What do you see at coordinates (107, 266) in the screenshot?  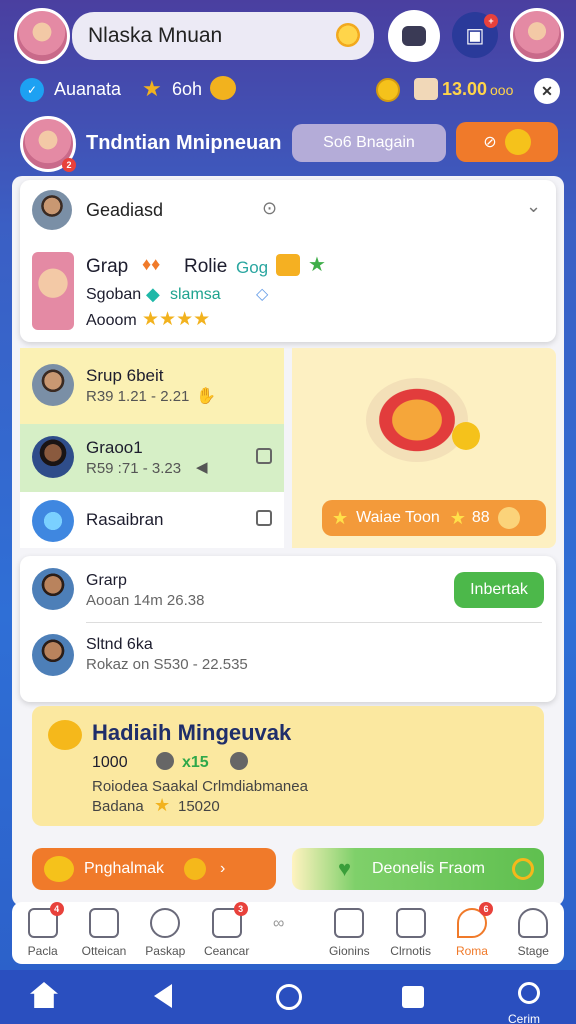 I see `card-line1: Grap` at bounding box center [107, 266].